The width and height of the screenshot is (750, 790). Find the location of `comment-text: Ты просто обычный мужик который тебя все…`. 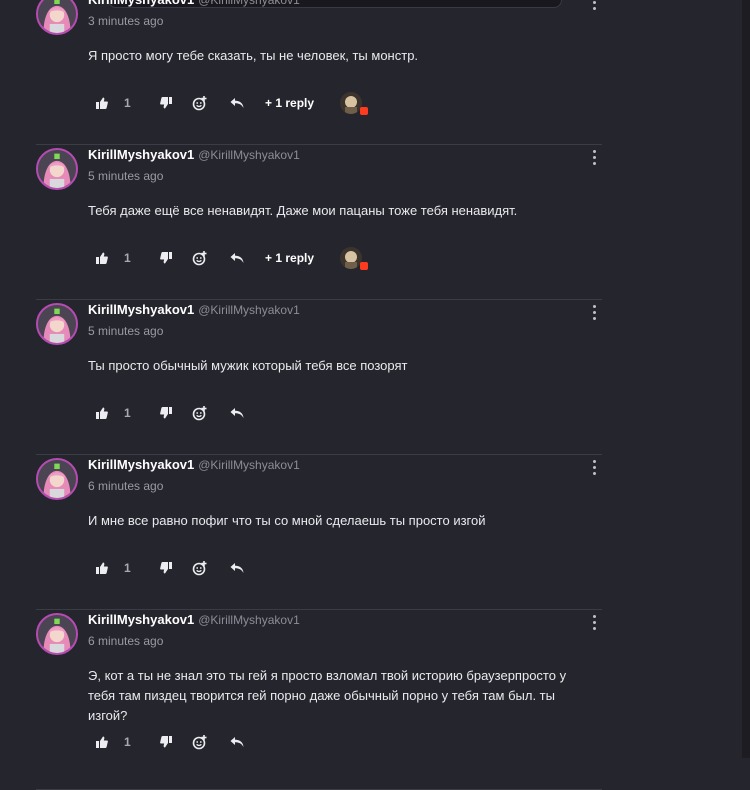

comment-text: Ты просто обычный мужик который тебя все… is located at coordinates (248, 365).